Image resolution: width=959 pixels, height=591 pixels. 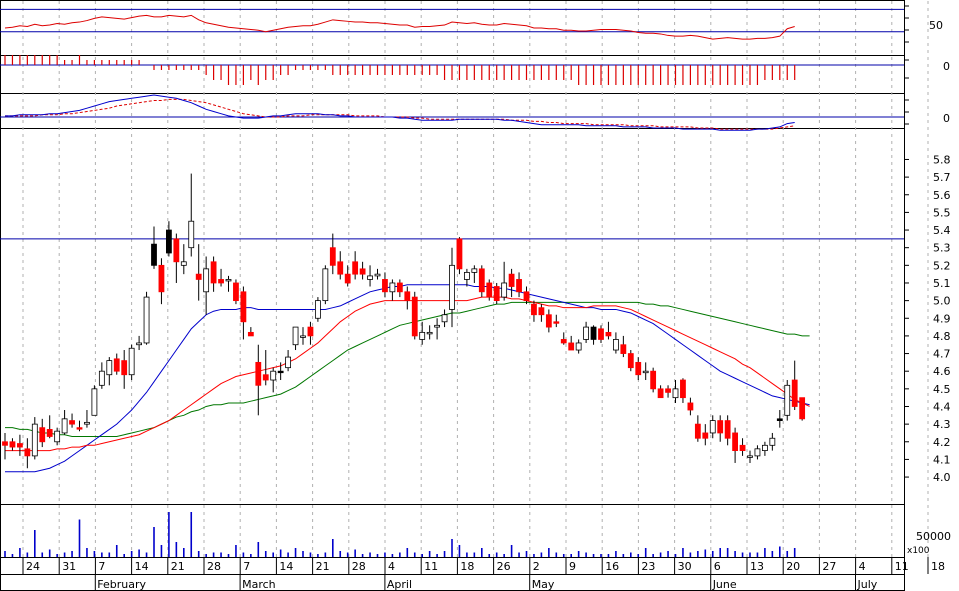 What do you see at coordinates (942, 301) in the screenshot?
I see `price-tick-label: 5.0` at bounding box center [942, 301].